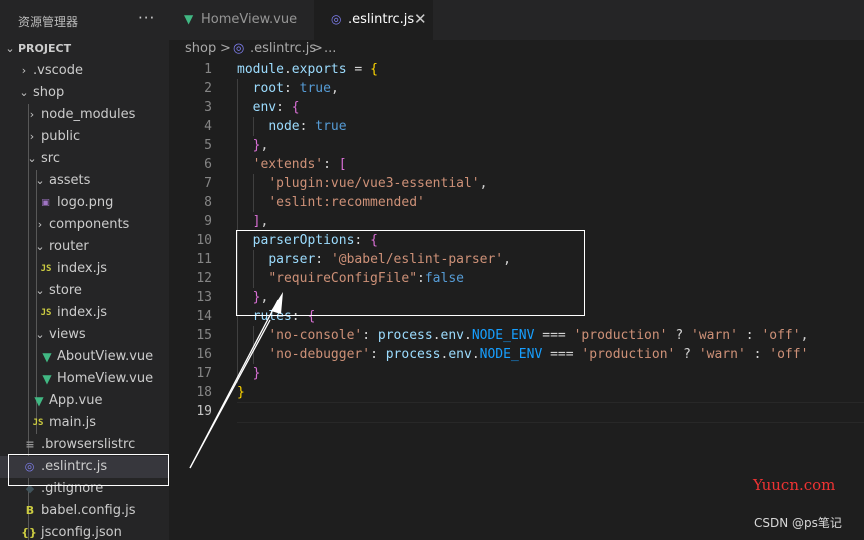 The height and width of the screenshot is (540, 864). I want to click on watermark-site: Yuucn.com, so click(794, 485).